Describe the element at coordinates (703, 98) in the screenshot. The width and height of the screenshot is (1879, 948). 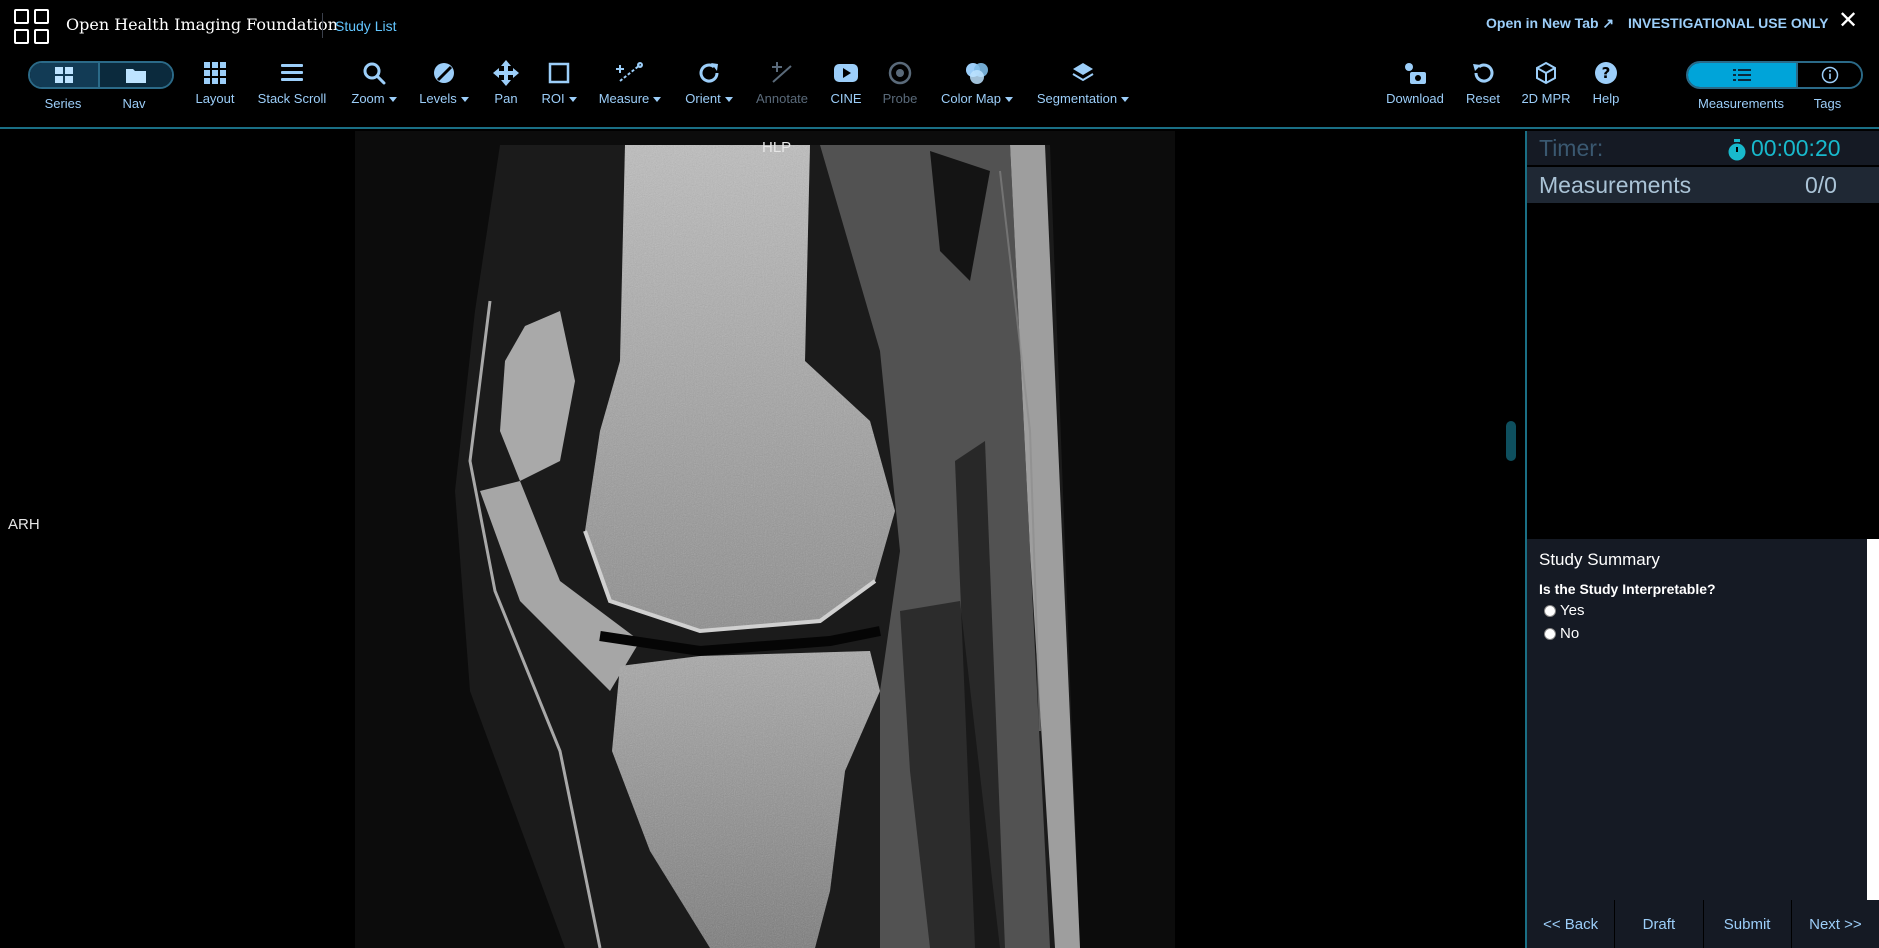
I see `orient-label: Orient` at that location.